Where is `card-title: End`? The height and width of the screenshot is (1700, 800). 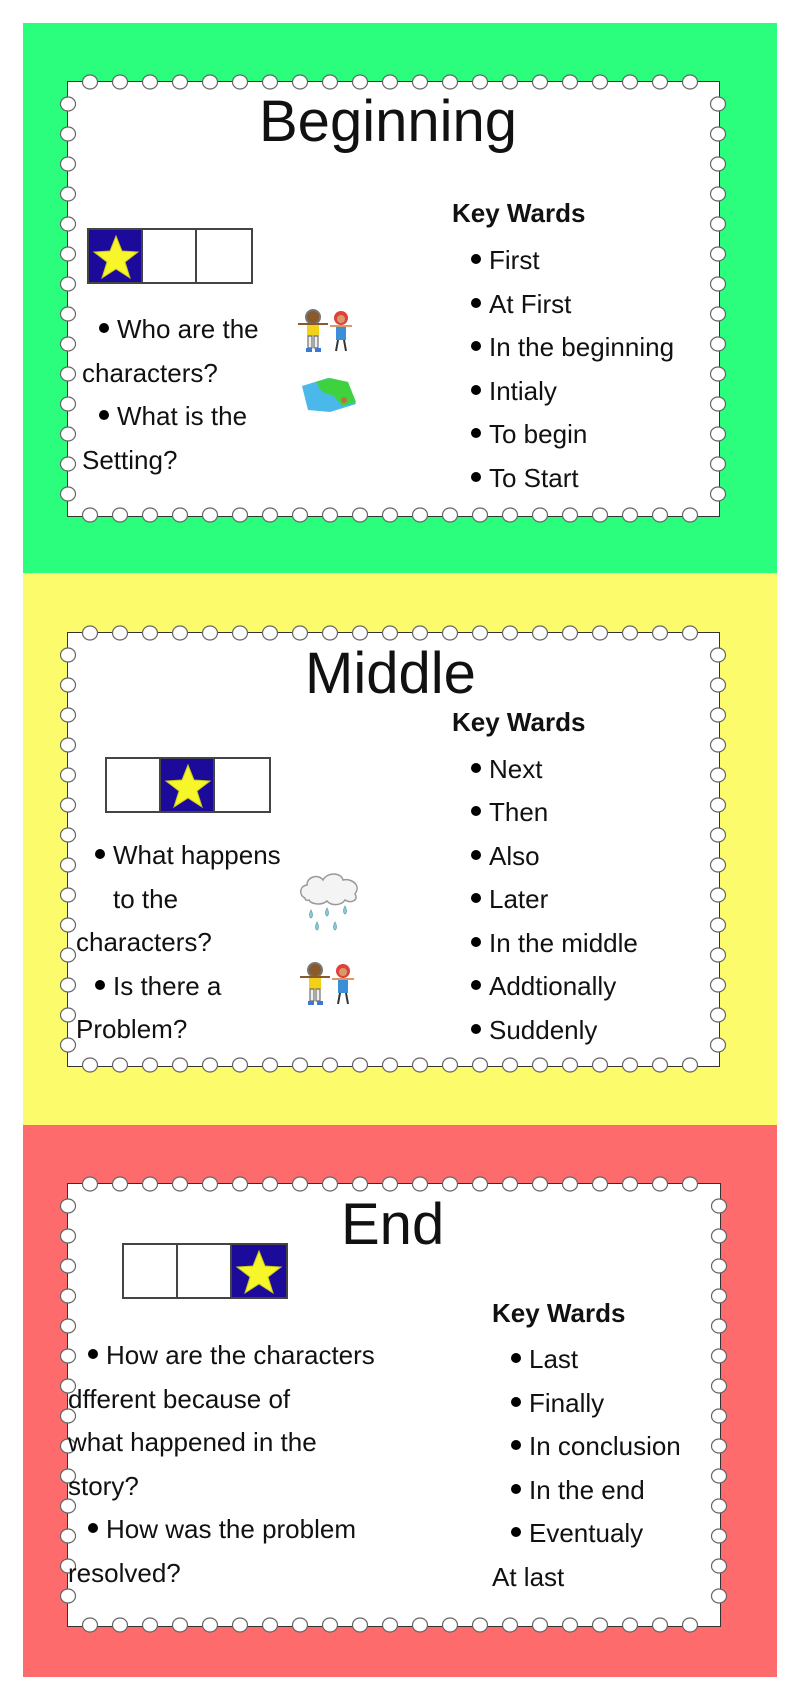 card-title: End is located at coordinates (393, 1224).